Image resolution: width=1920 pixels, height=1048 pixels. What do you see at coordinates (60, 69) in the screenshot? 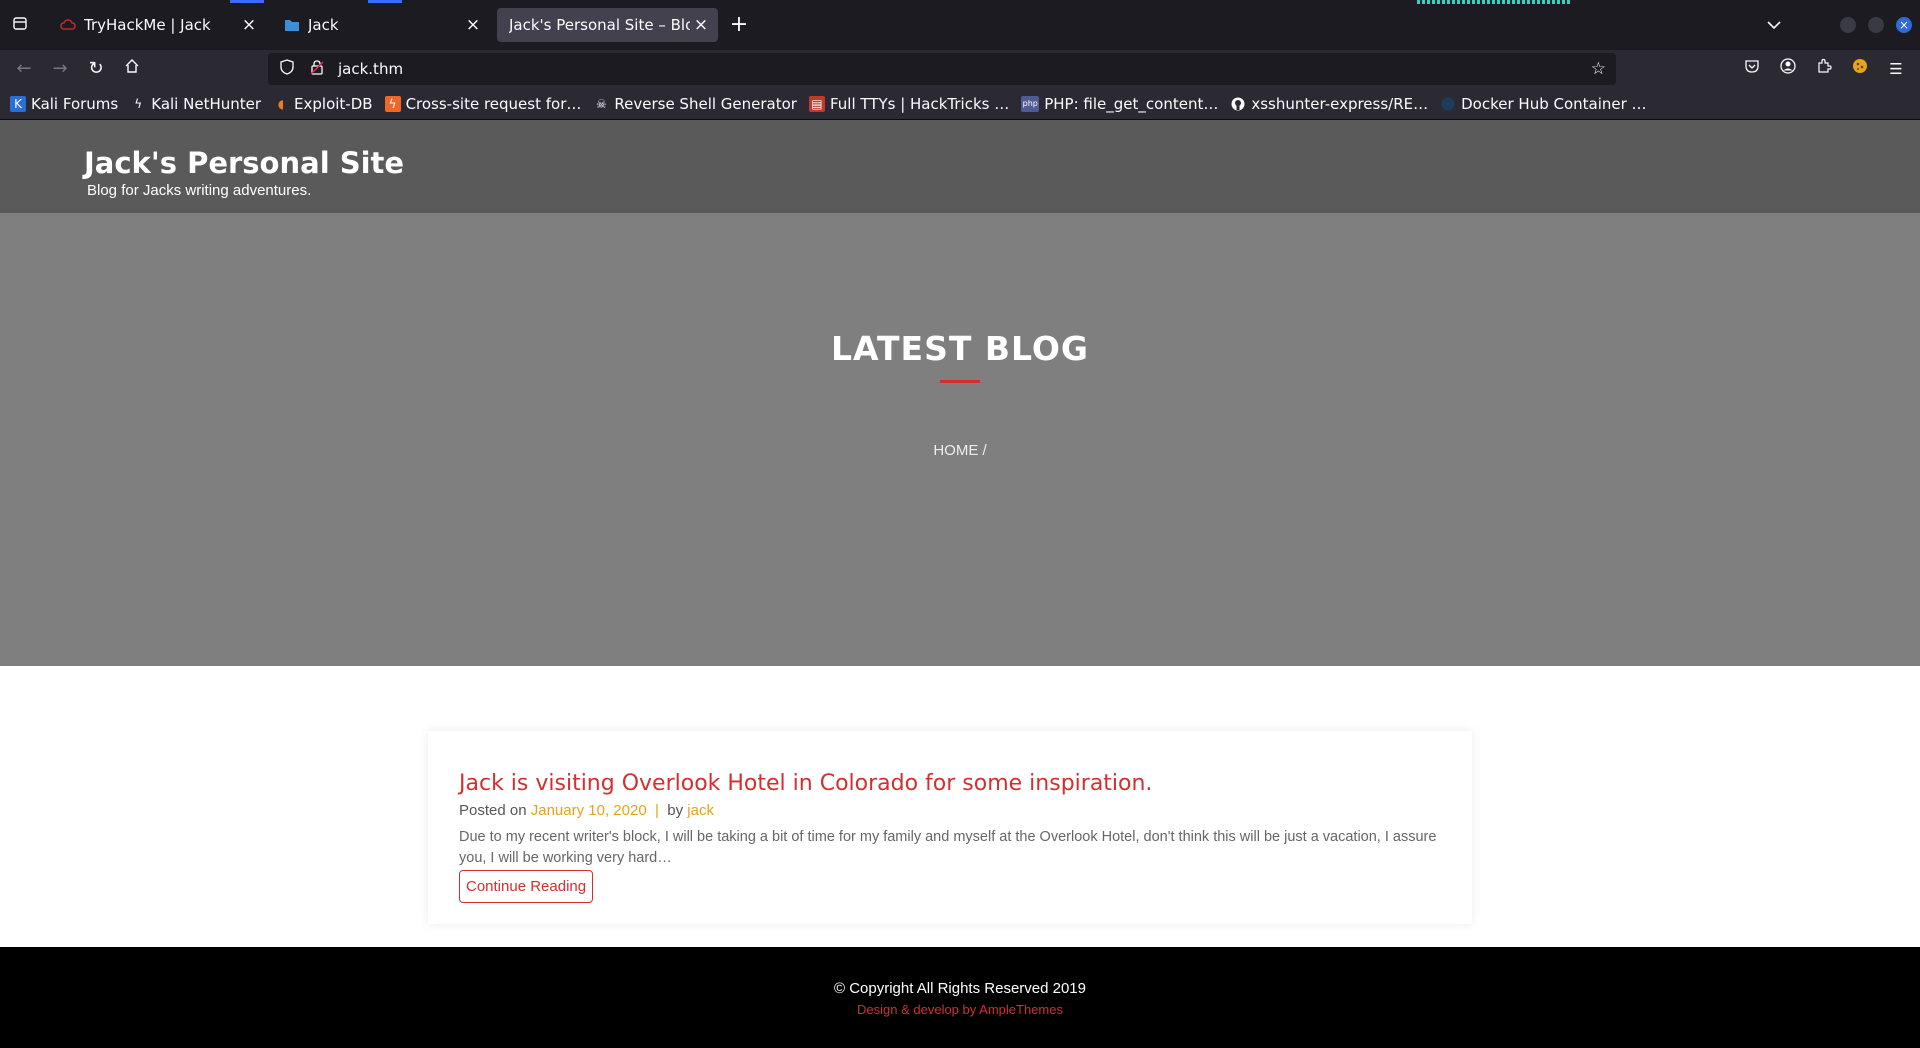
I see `forward-arrow-icon: →` at bounding box center [60, 69].